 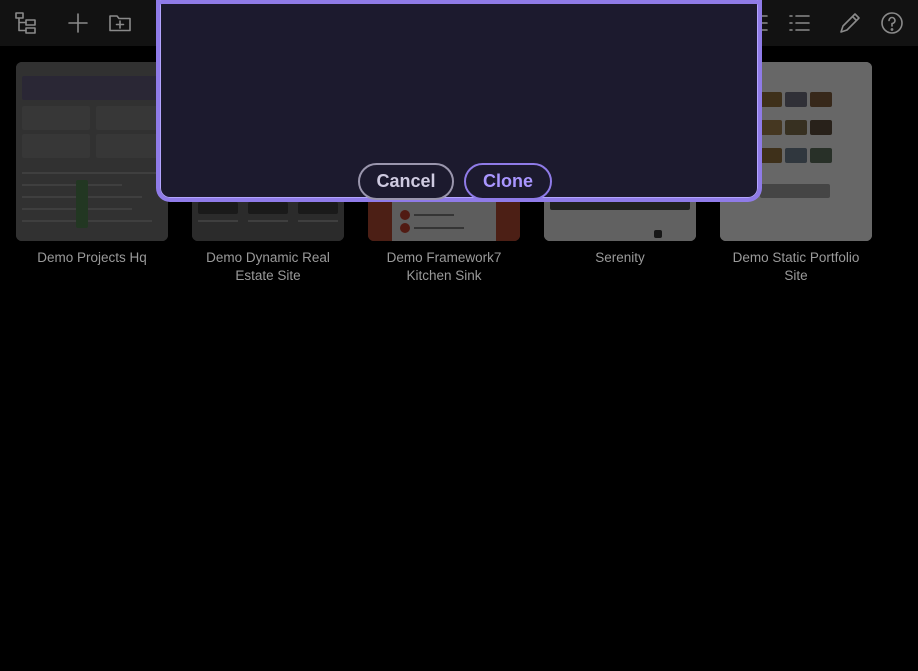 What do you see at coordinates (850, 23) in the screenshot?
I see `edit-pencil-icon` at bounding box center [850, 23].